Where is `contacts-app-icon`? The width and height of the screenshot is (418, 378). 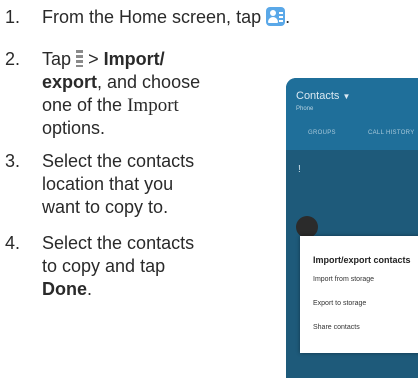
contacts-app-icon is located at coordinates (276, 16).